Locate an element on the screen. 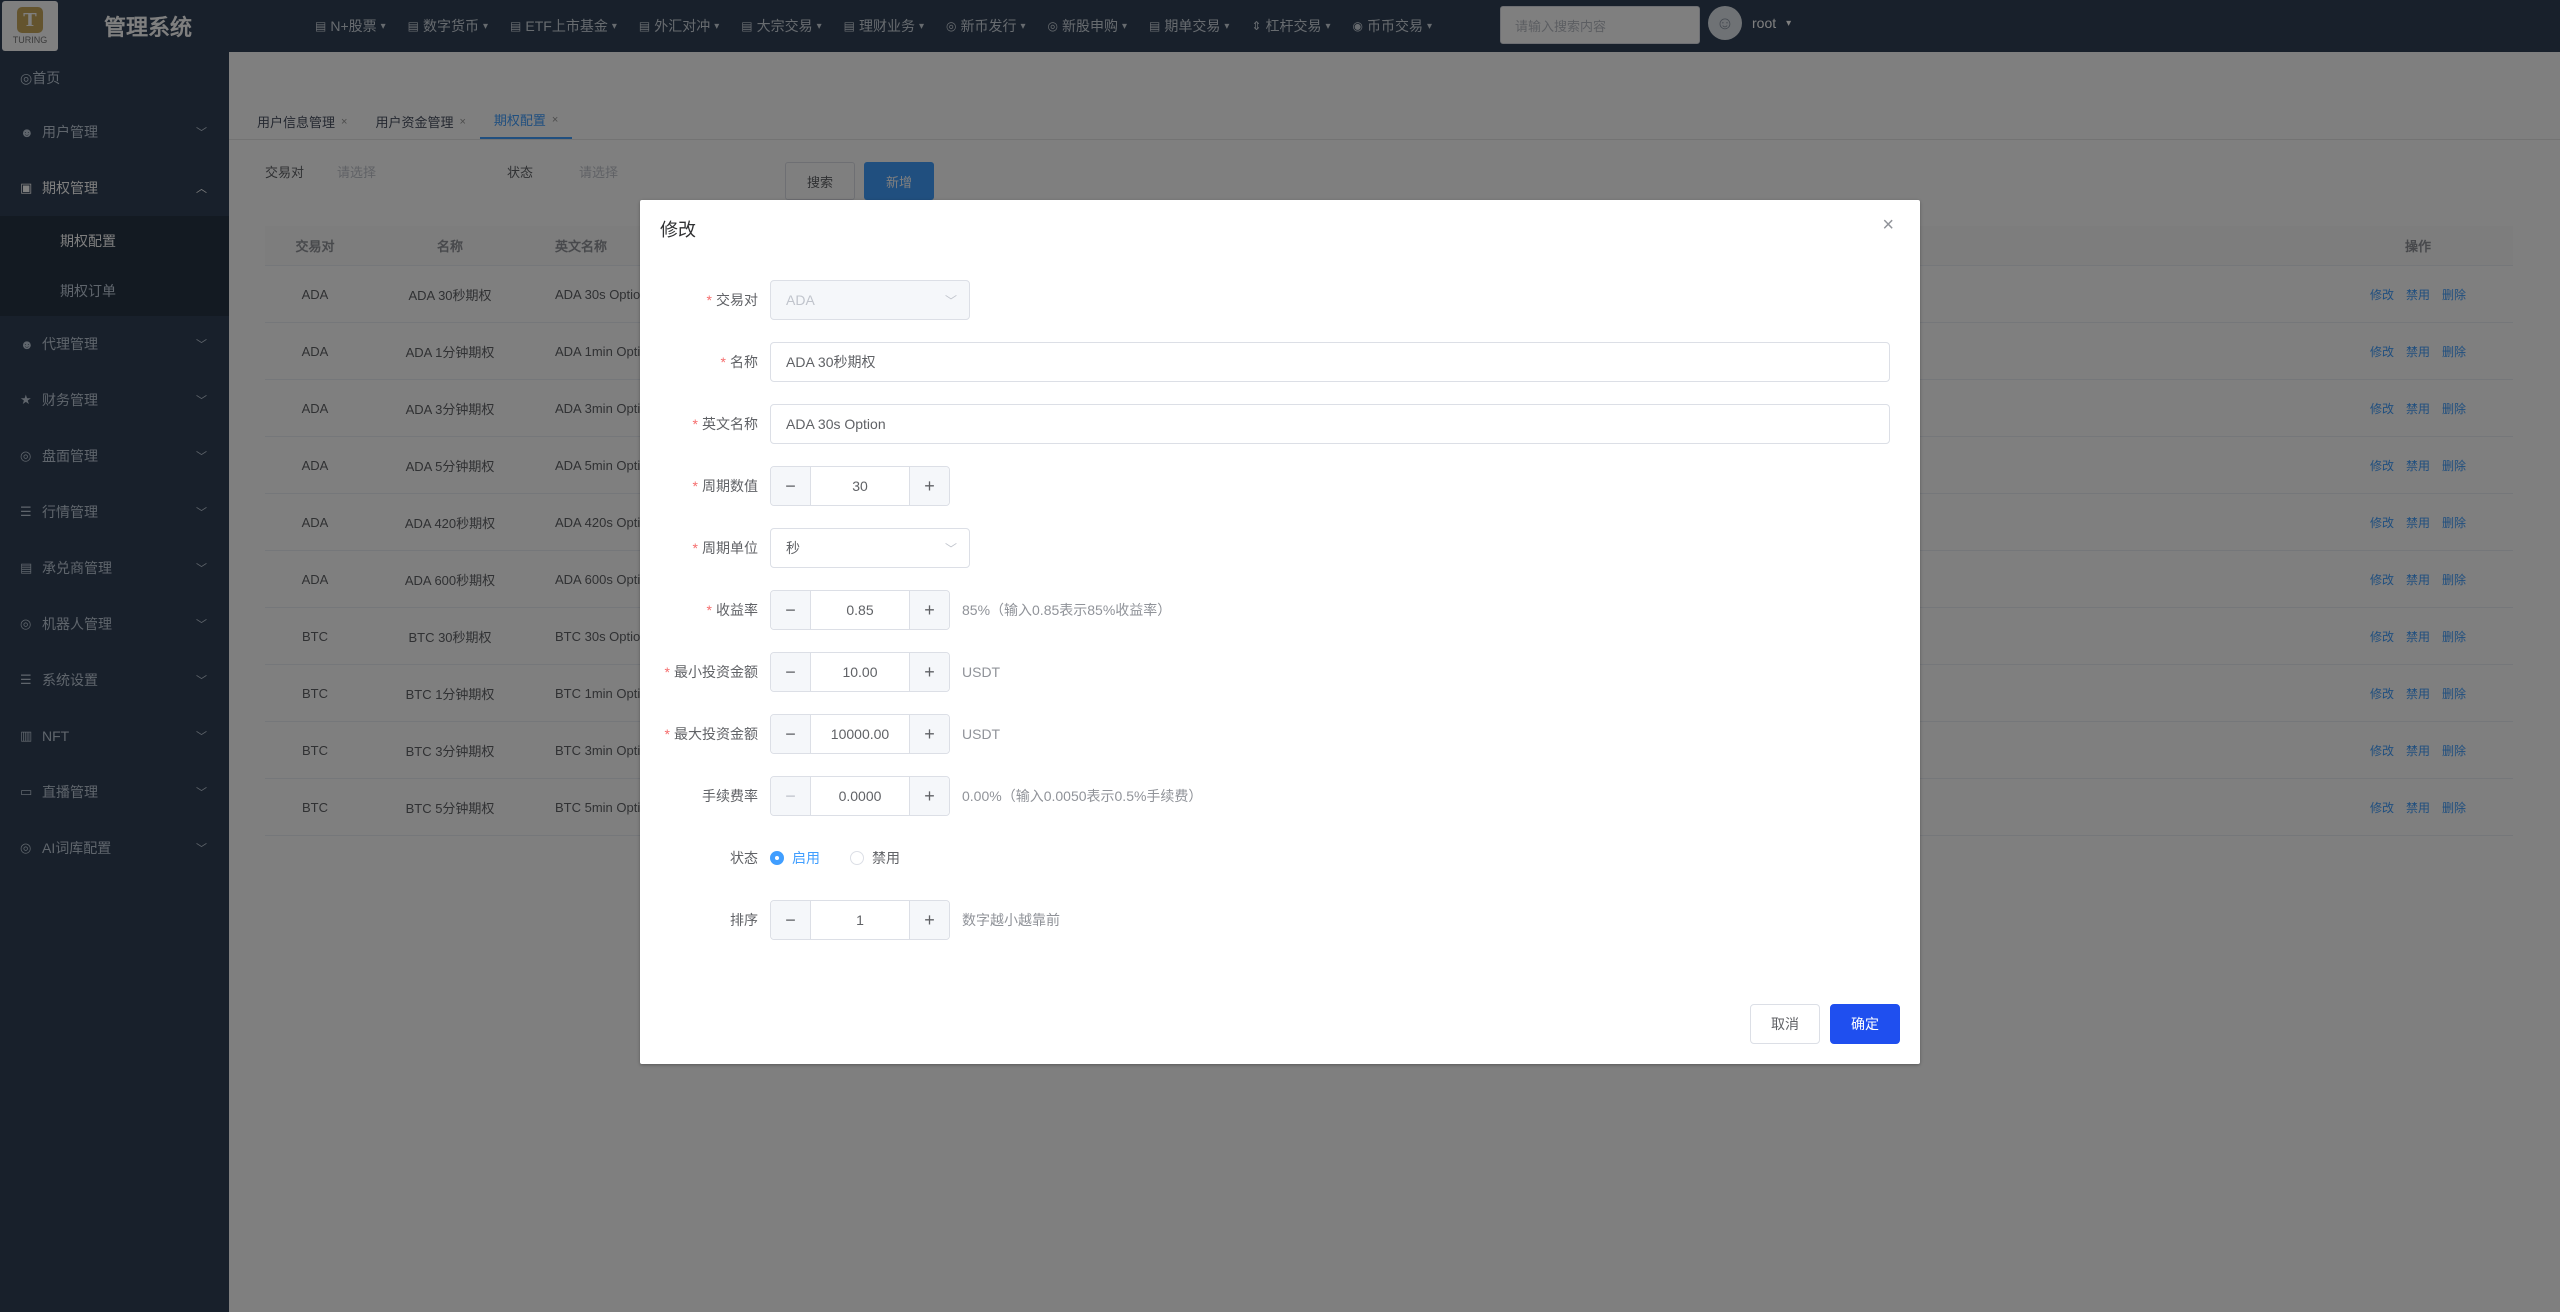 The width and height of the screenshot is (2560, 1312). fee-rate-label: 手续费率 is located at coordinates (730, 796).